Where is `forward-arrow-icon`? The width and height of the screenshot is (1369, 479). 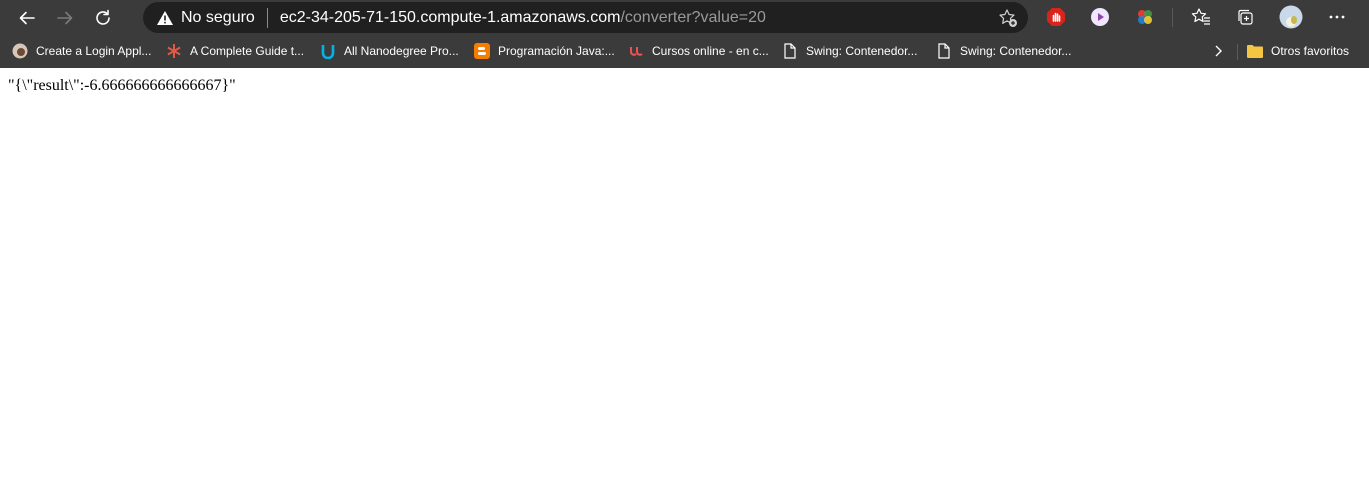
forward-arrow-icon is located at coordinates (65, 17).